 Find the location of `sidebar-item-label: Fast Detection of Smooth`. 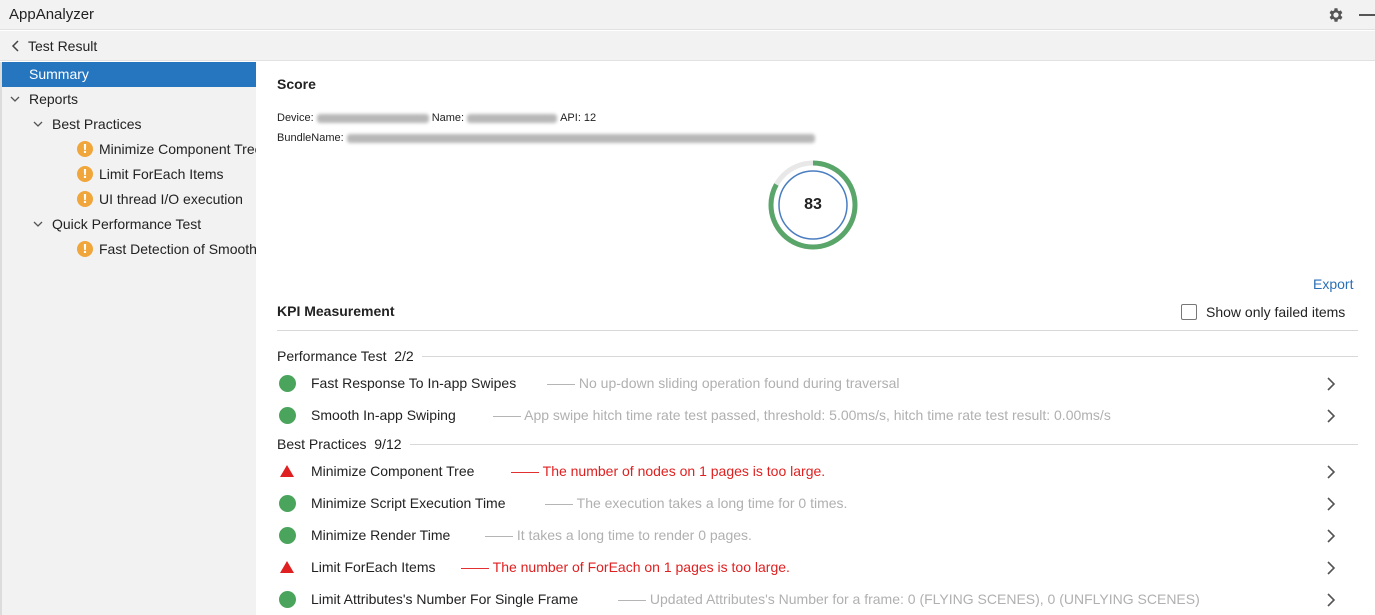

sidebar-item-label: Fast Detection of Smooth is located at coordinates (177, 249).